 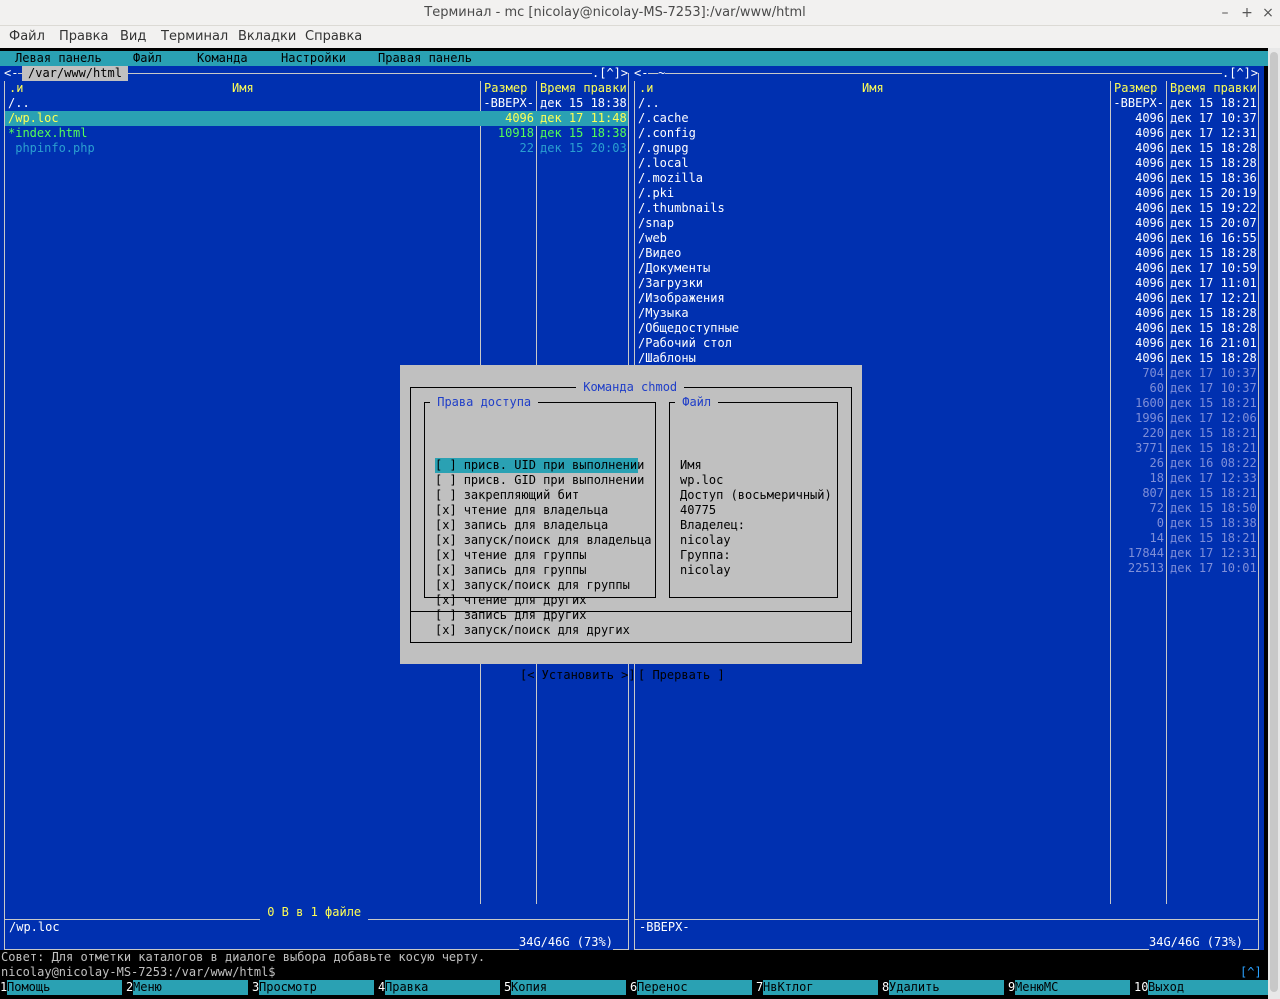 What do you see at coordinates (243, 88) in the screenshot?
I see `left-col-name: Имя` at bounding box center [243, 88].